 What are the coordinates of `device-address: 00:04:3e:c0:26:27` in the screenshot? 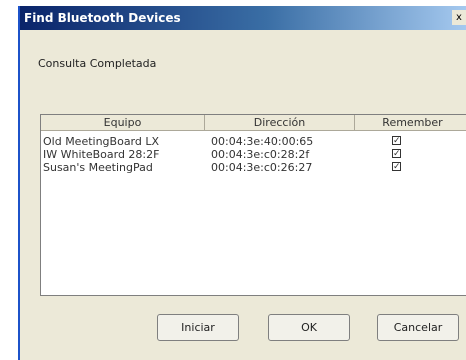 It's located at (262, 167).